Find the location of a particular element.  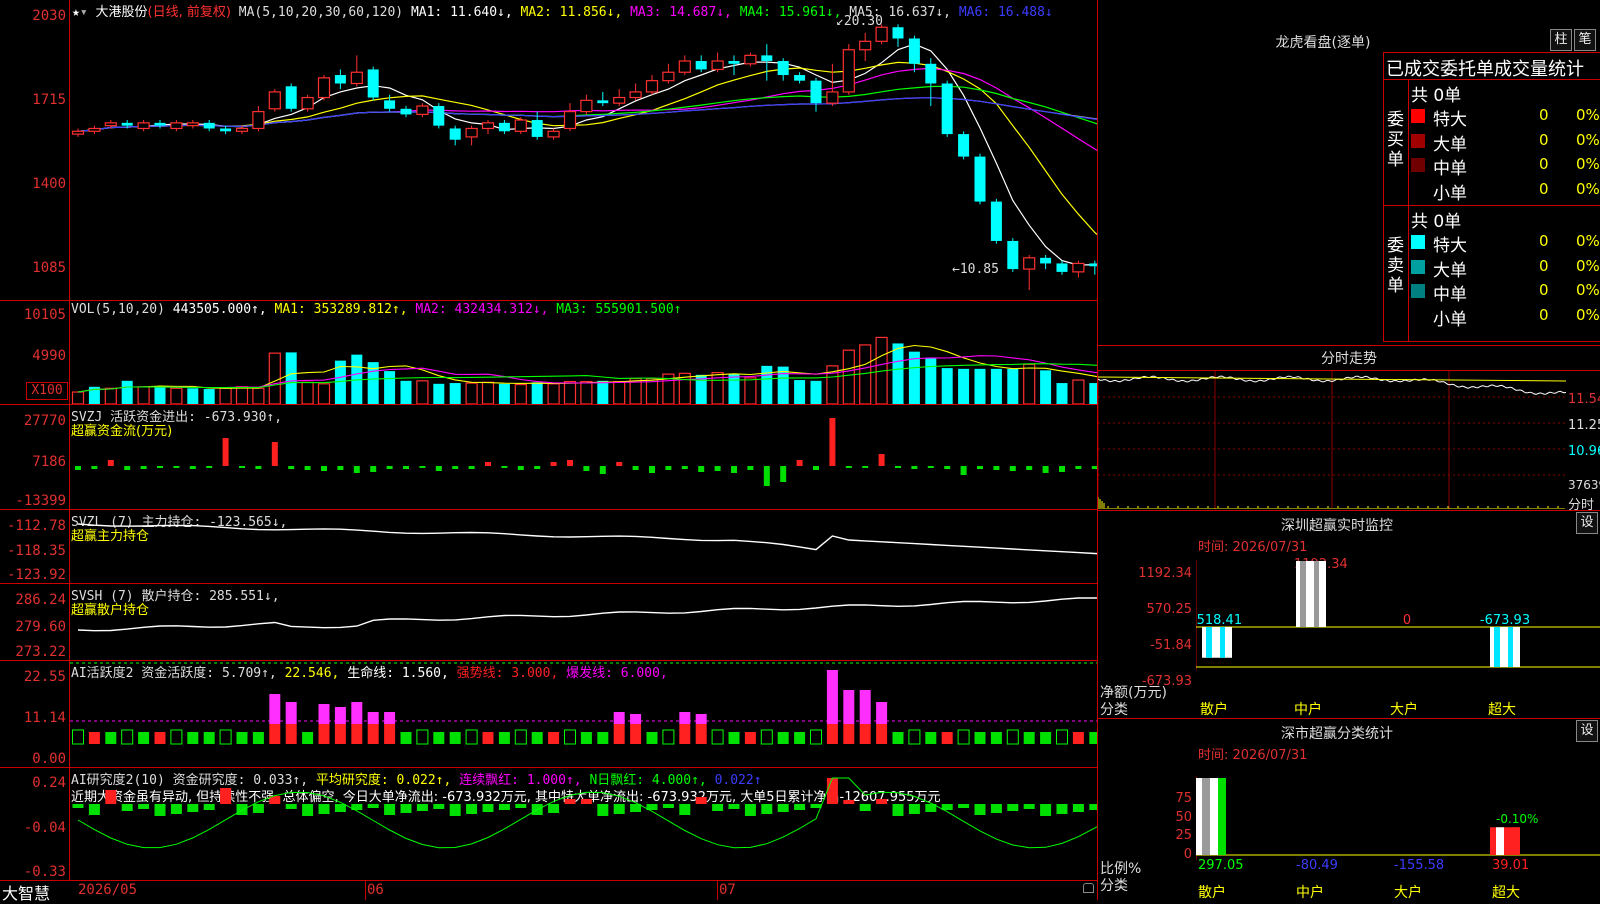

classify-value-label: -155.58 is located at coordinates (1419, 865).